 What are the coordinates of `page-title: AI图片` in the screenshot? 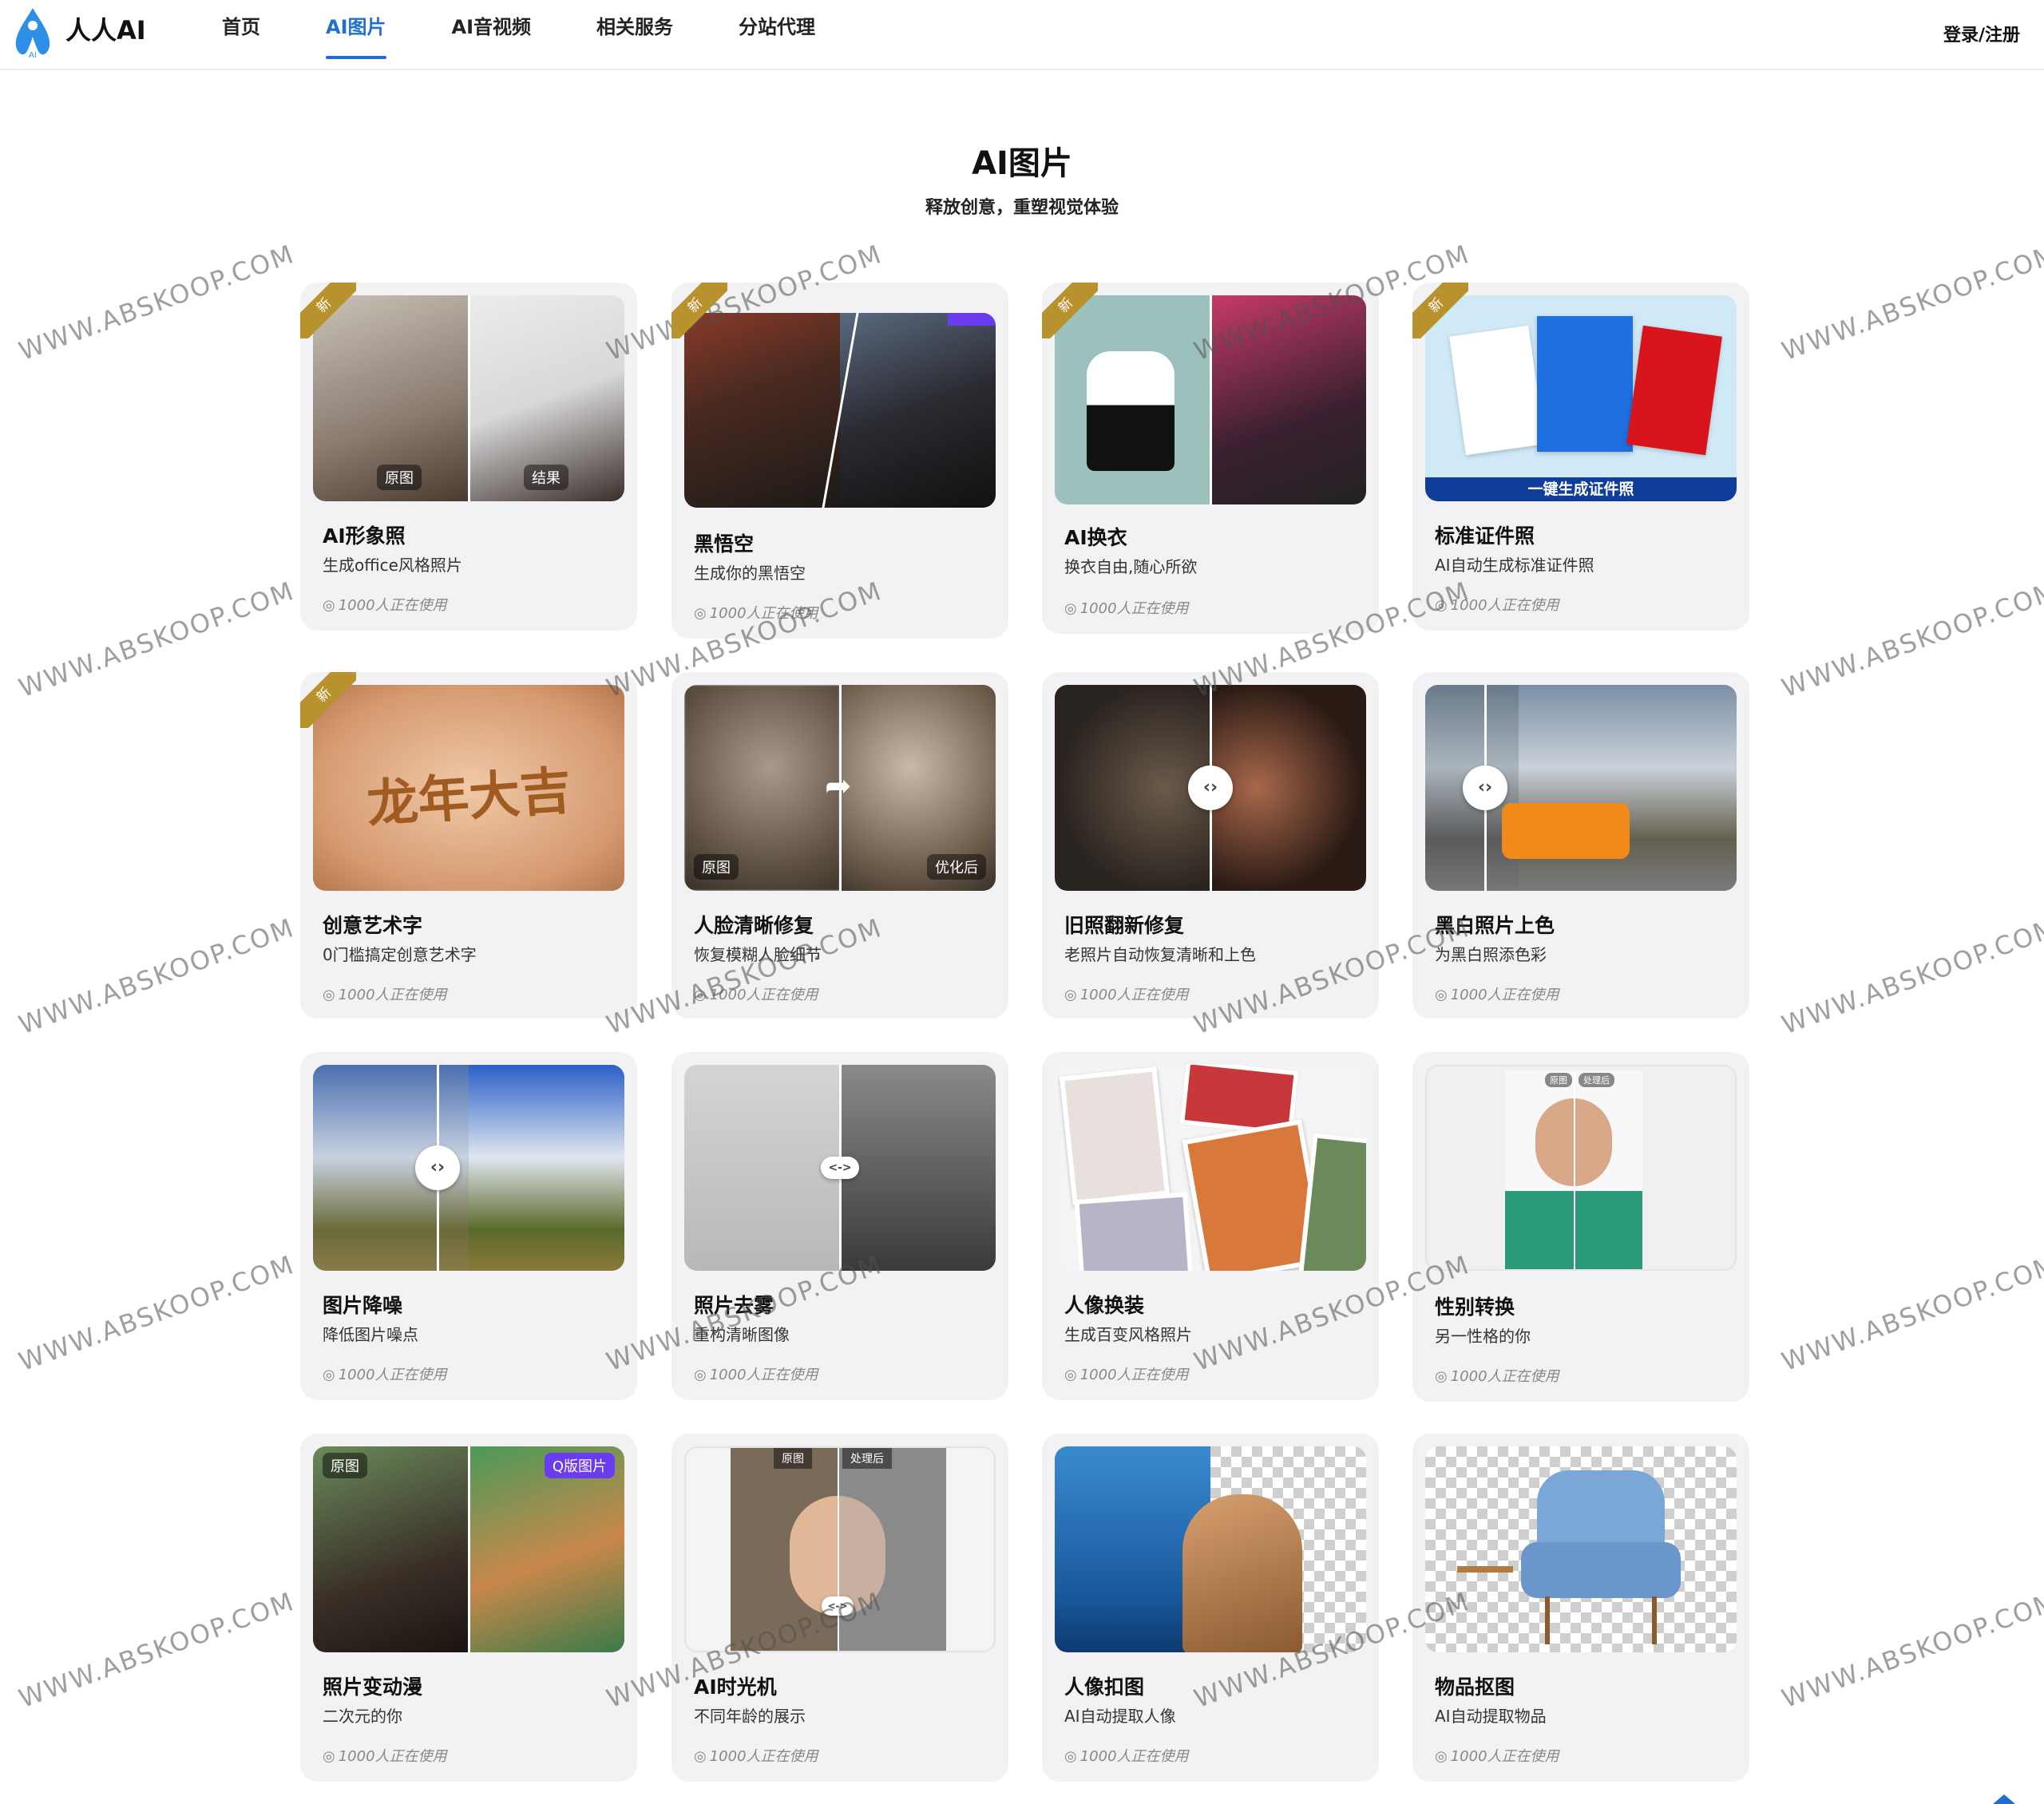 It's located at (1022, 163).